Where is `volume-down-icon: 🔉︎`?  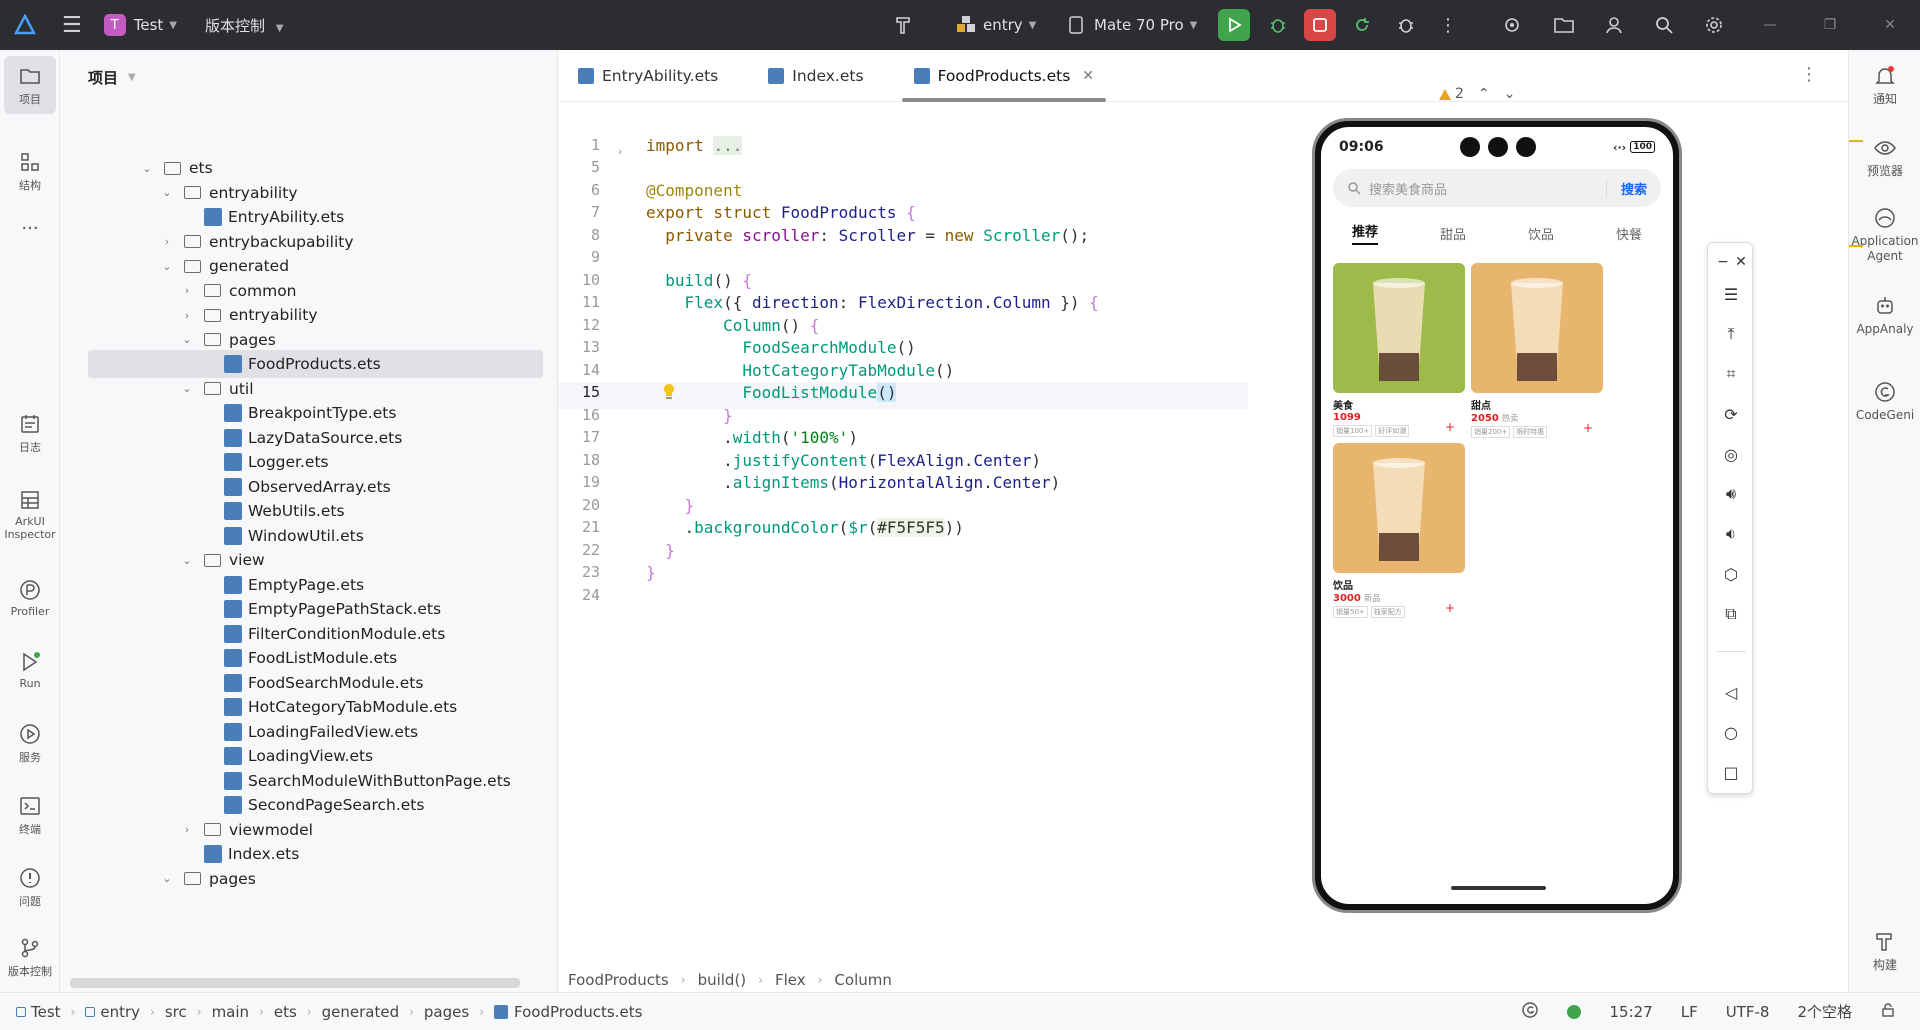
volume-down-icon: 🔉︎ is located at coordinates (1731, 534).